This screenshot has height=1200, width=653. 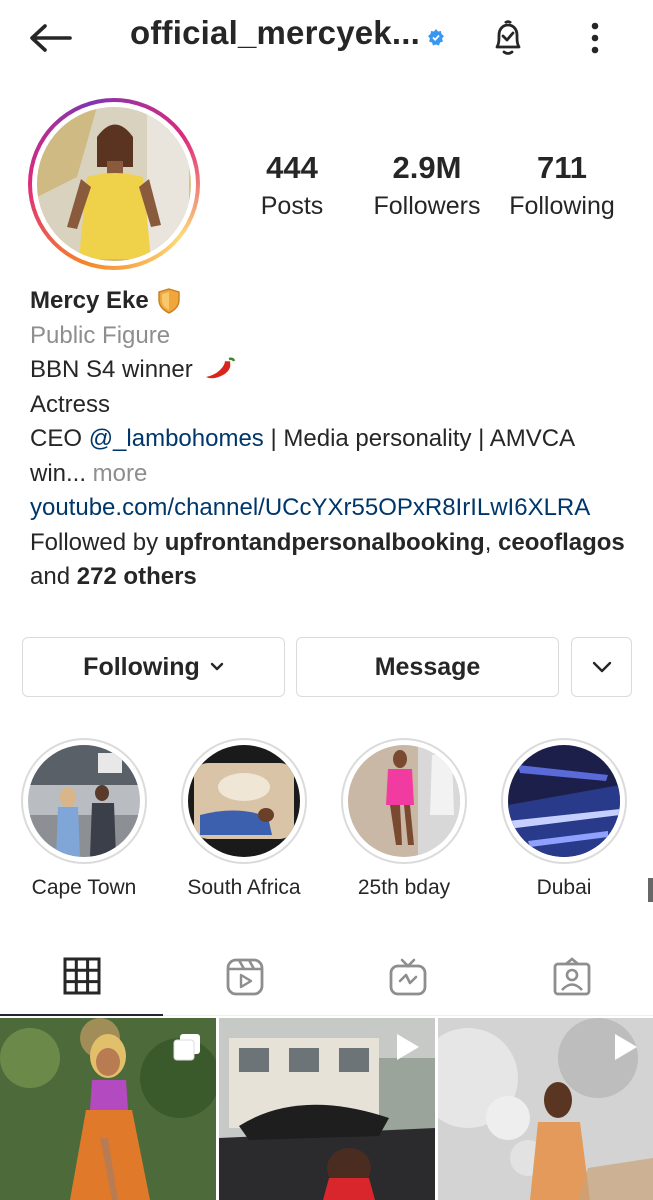 What do you see at coordinates (84, 887) in the screenshot?
I see `highlight-label: Cape Town` at bounding box center [84, 887].